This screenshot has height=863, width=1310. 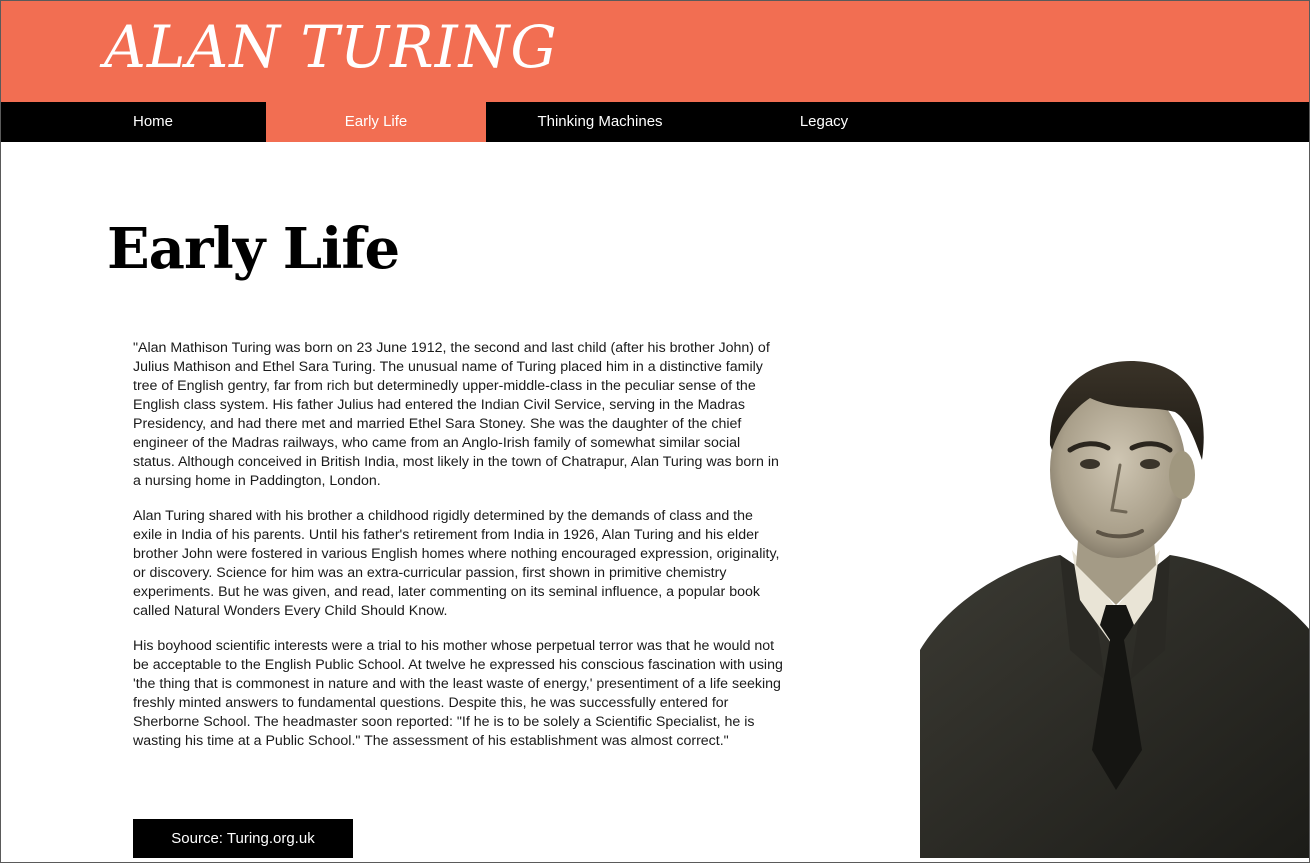 What do you see at coordinates (600, 122) in the screenshot?
I see `nav-item-thinking-machines: Thinking Machines` at bounding box center [600, 122].